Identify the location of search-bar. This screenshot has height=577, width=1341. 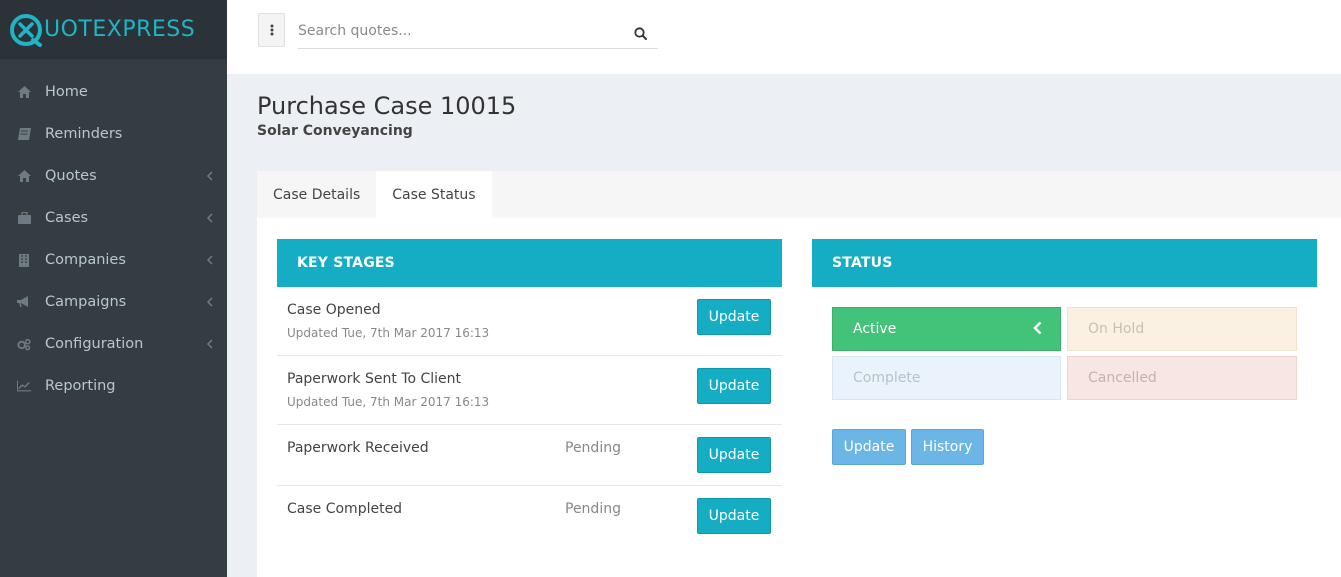
(478, 31).